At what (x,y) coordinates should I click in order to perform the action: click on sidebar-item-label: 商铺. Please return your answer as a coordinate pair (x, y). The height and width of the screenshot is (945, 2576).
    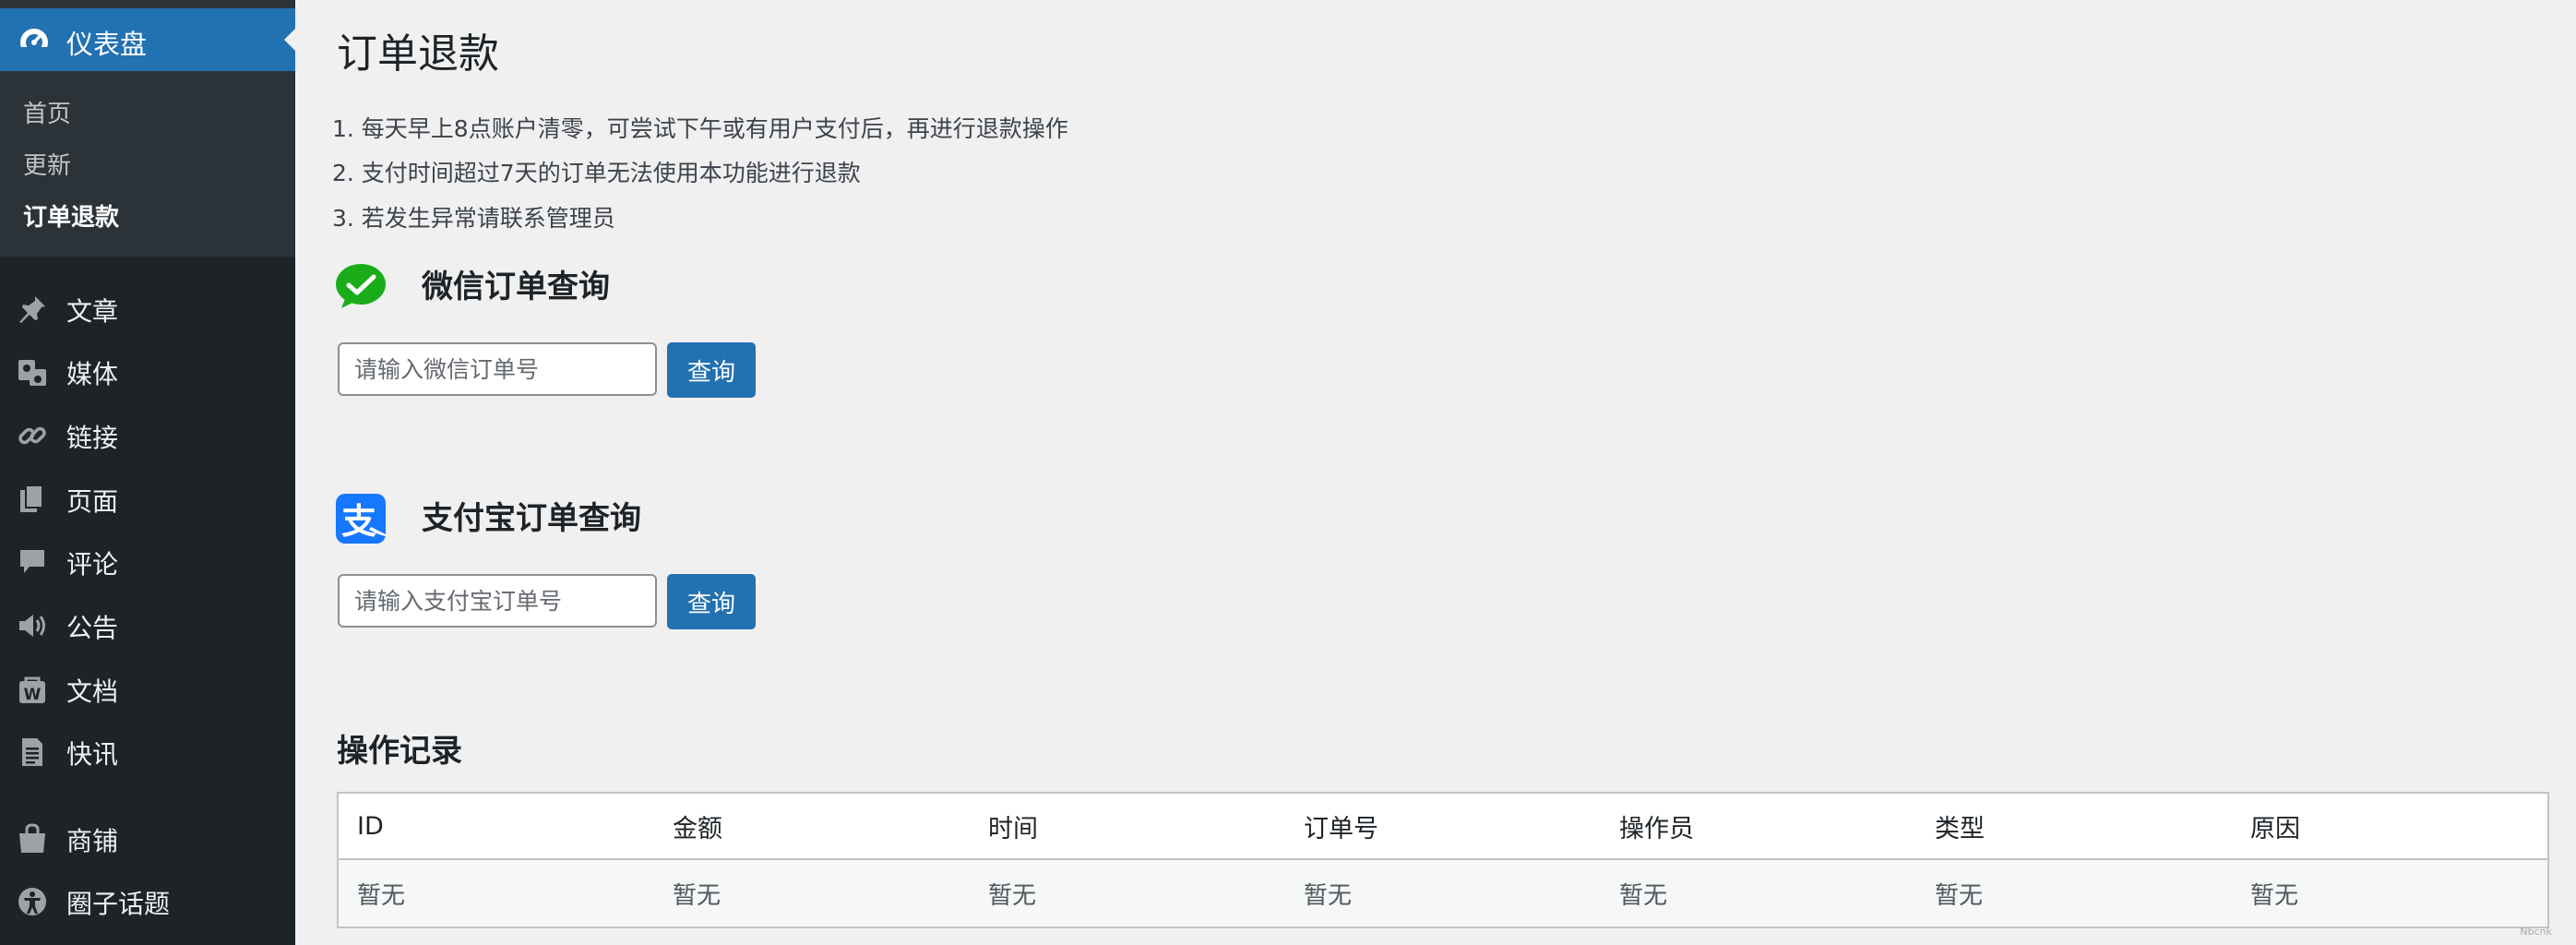
    Looking at the image, I should click on (92, 841).